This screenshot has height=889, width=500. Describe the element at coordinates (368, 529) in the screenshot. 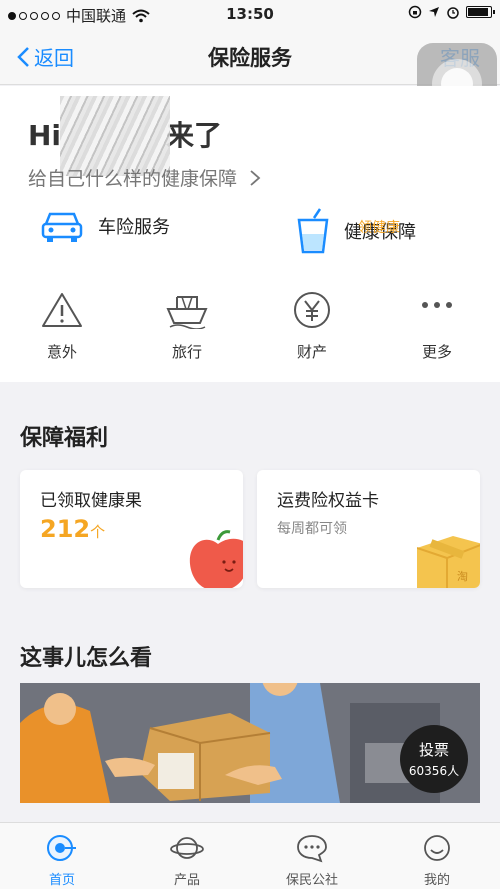

I see `shipping-insurance-card: 运费险权益卡 每周都可领 淘` at that location.